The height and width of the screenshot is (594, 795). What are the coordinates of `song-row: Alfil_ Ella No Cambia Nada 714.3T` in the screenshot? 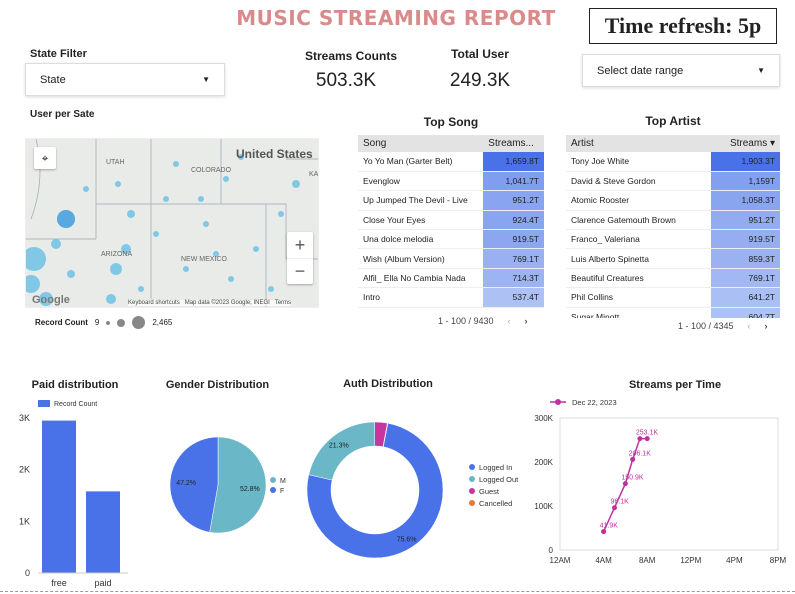 It's located at (451, 278).